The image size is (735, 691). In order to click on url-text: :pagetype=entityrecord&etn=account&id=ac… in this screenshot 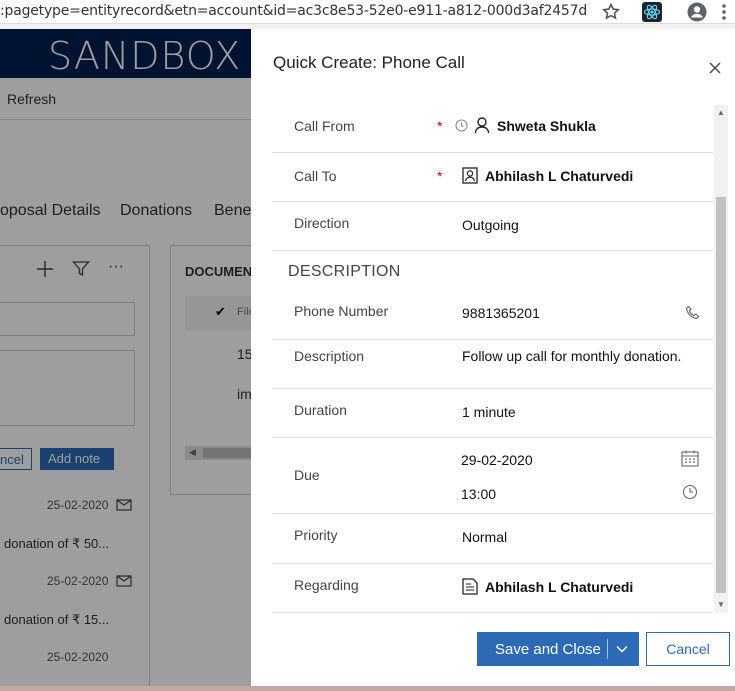, I will do `click(293, 11)`.